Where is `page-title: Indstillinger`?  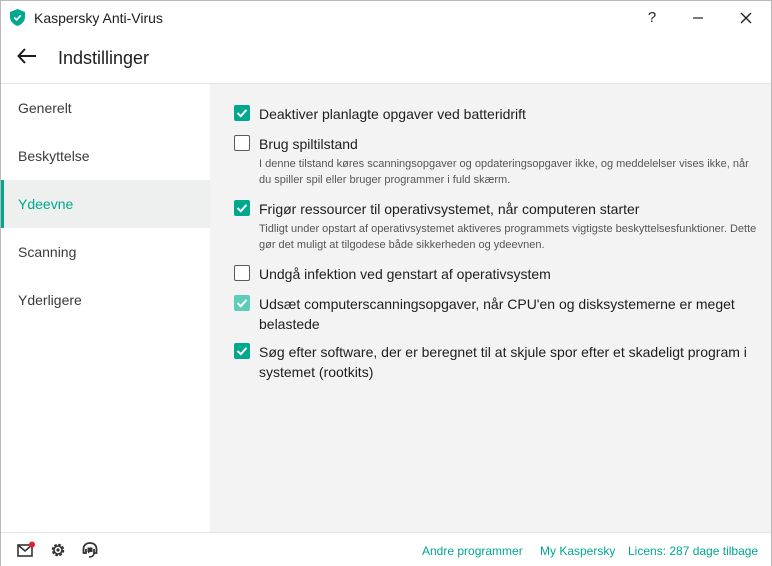 page-title: Indstillinger is located at coordinates (104, 58).